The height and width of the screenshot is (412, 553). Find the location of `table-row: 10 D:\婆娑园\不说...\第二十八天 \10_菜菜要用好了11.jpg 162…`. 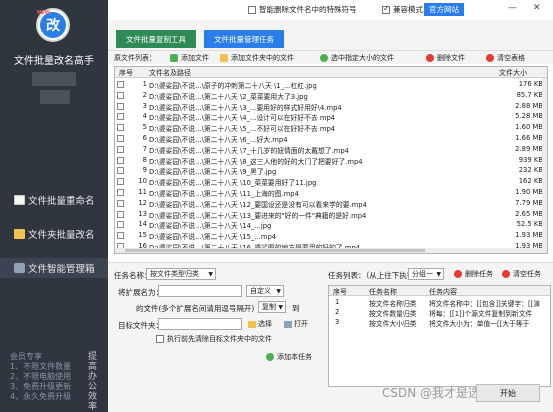

table-row: 10 D:\婆娑园\不说...\第二十八天 \10_菜菜要用好了11.jpg 162… is located at coordinates (331, 181).